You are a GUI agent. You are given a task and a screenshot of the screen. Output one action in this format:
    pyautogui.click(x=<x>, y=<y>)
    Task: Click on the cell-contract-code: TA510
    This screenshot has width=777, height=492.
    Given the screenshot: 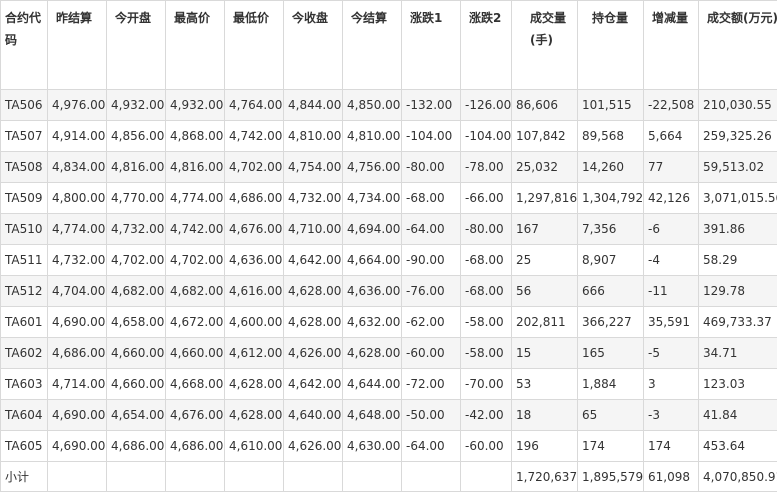 What is the action you would take?
    pyautogui.click(x=24, y=229)
    